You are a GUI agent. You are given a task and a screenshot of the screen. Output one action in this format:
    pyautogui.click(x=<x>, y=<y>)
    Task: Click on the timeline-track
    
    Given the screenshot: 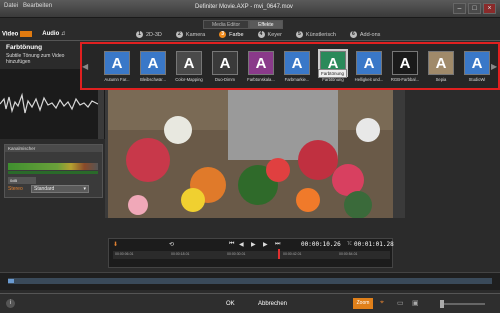 What is the action you would take?
    pyautogui.click(x=250, y=281)
    